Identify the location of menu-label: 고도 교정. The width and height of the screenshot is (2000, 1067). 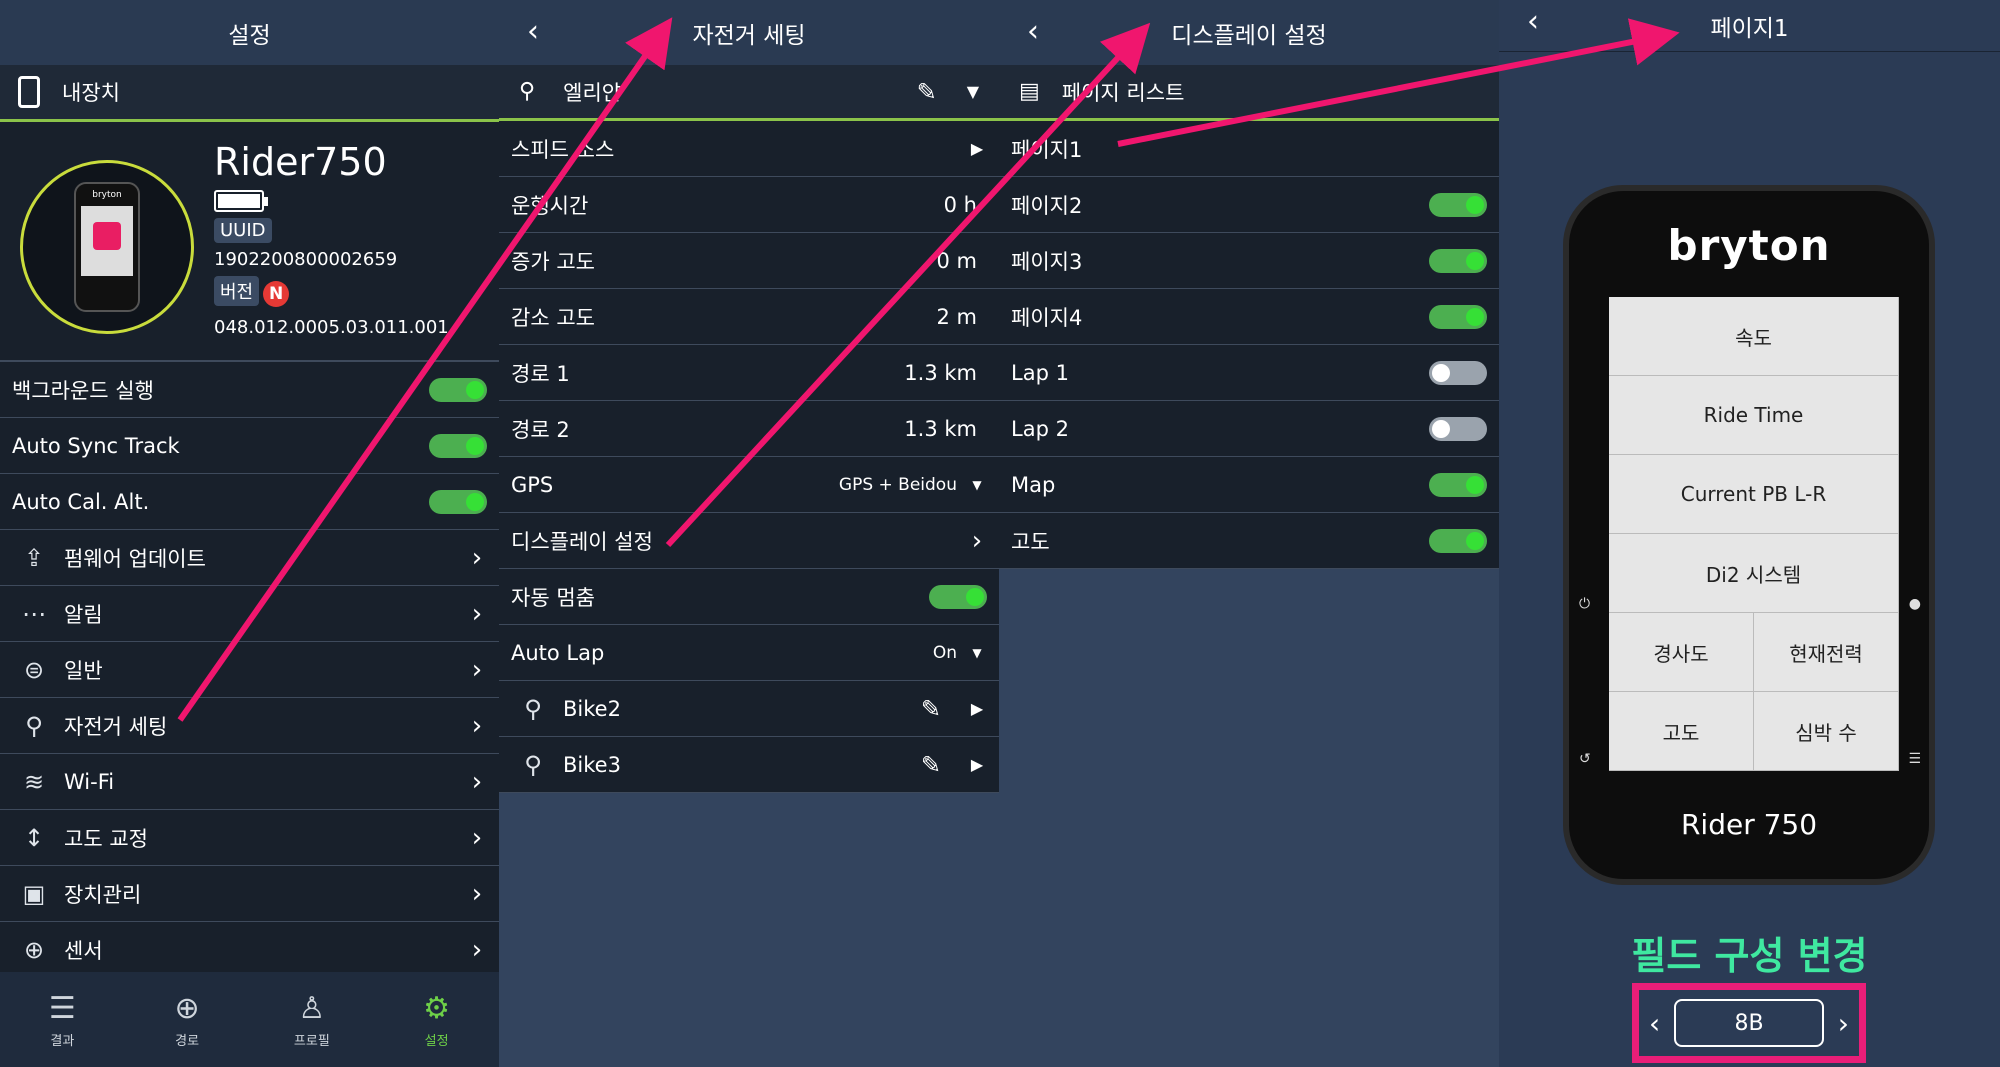
(106, 838).